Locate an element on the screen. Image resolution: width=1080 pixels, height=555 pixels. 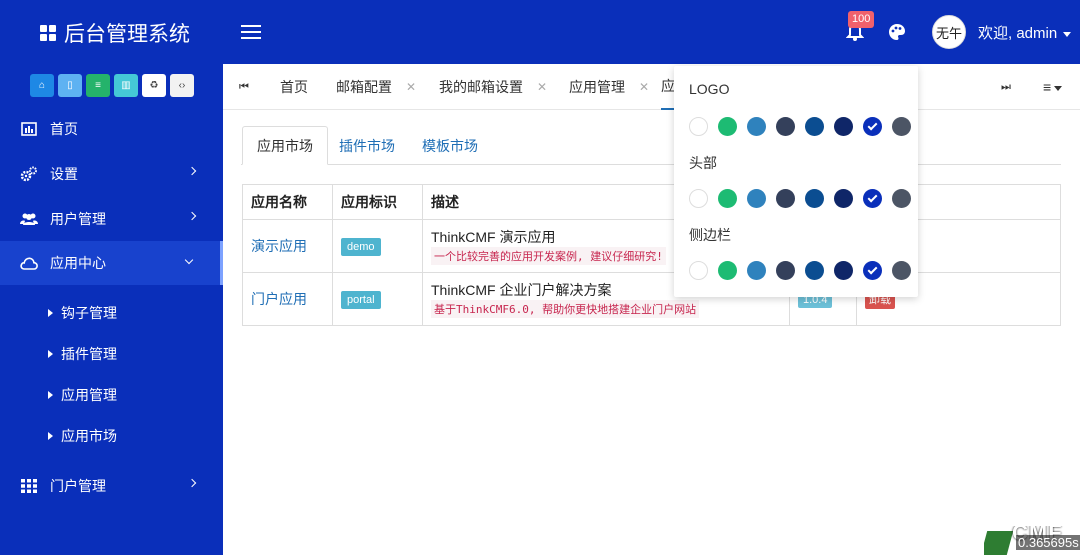
check-icon is located at coordinates (872, 125).